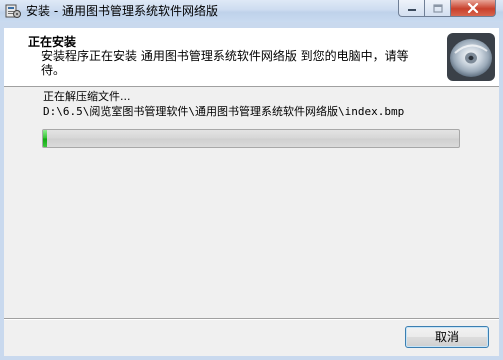 This screenshot has width=503, height=360. I want to click on install-disc-icon, so click(471, 57).